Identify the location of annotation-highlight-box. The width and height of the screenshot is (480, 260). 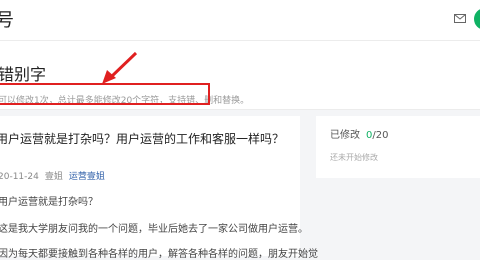
(105, 94).